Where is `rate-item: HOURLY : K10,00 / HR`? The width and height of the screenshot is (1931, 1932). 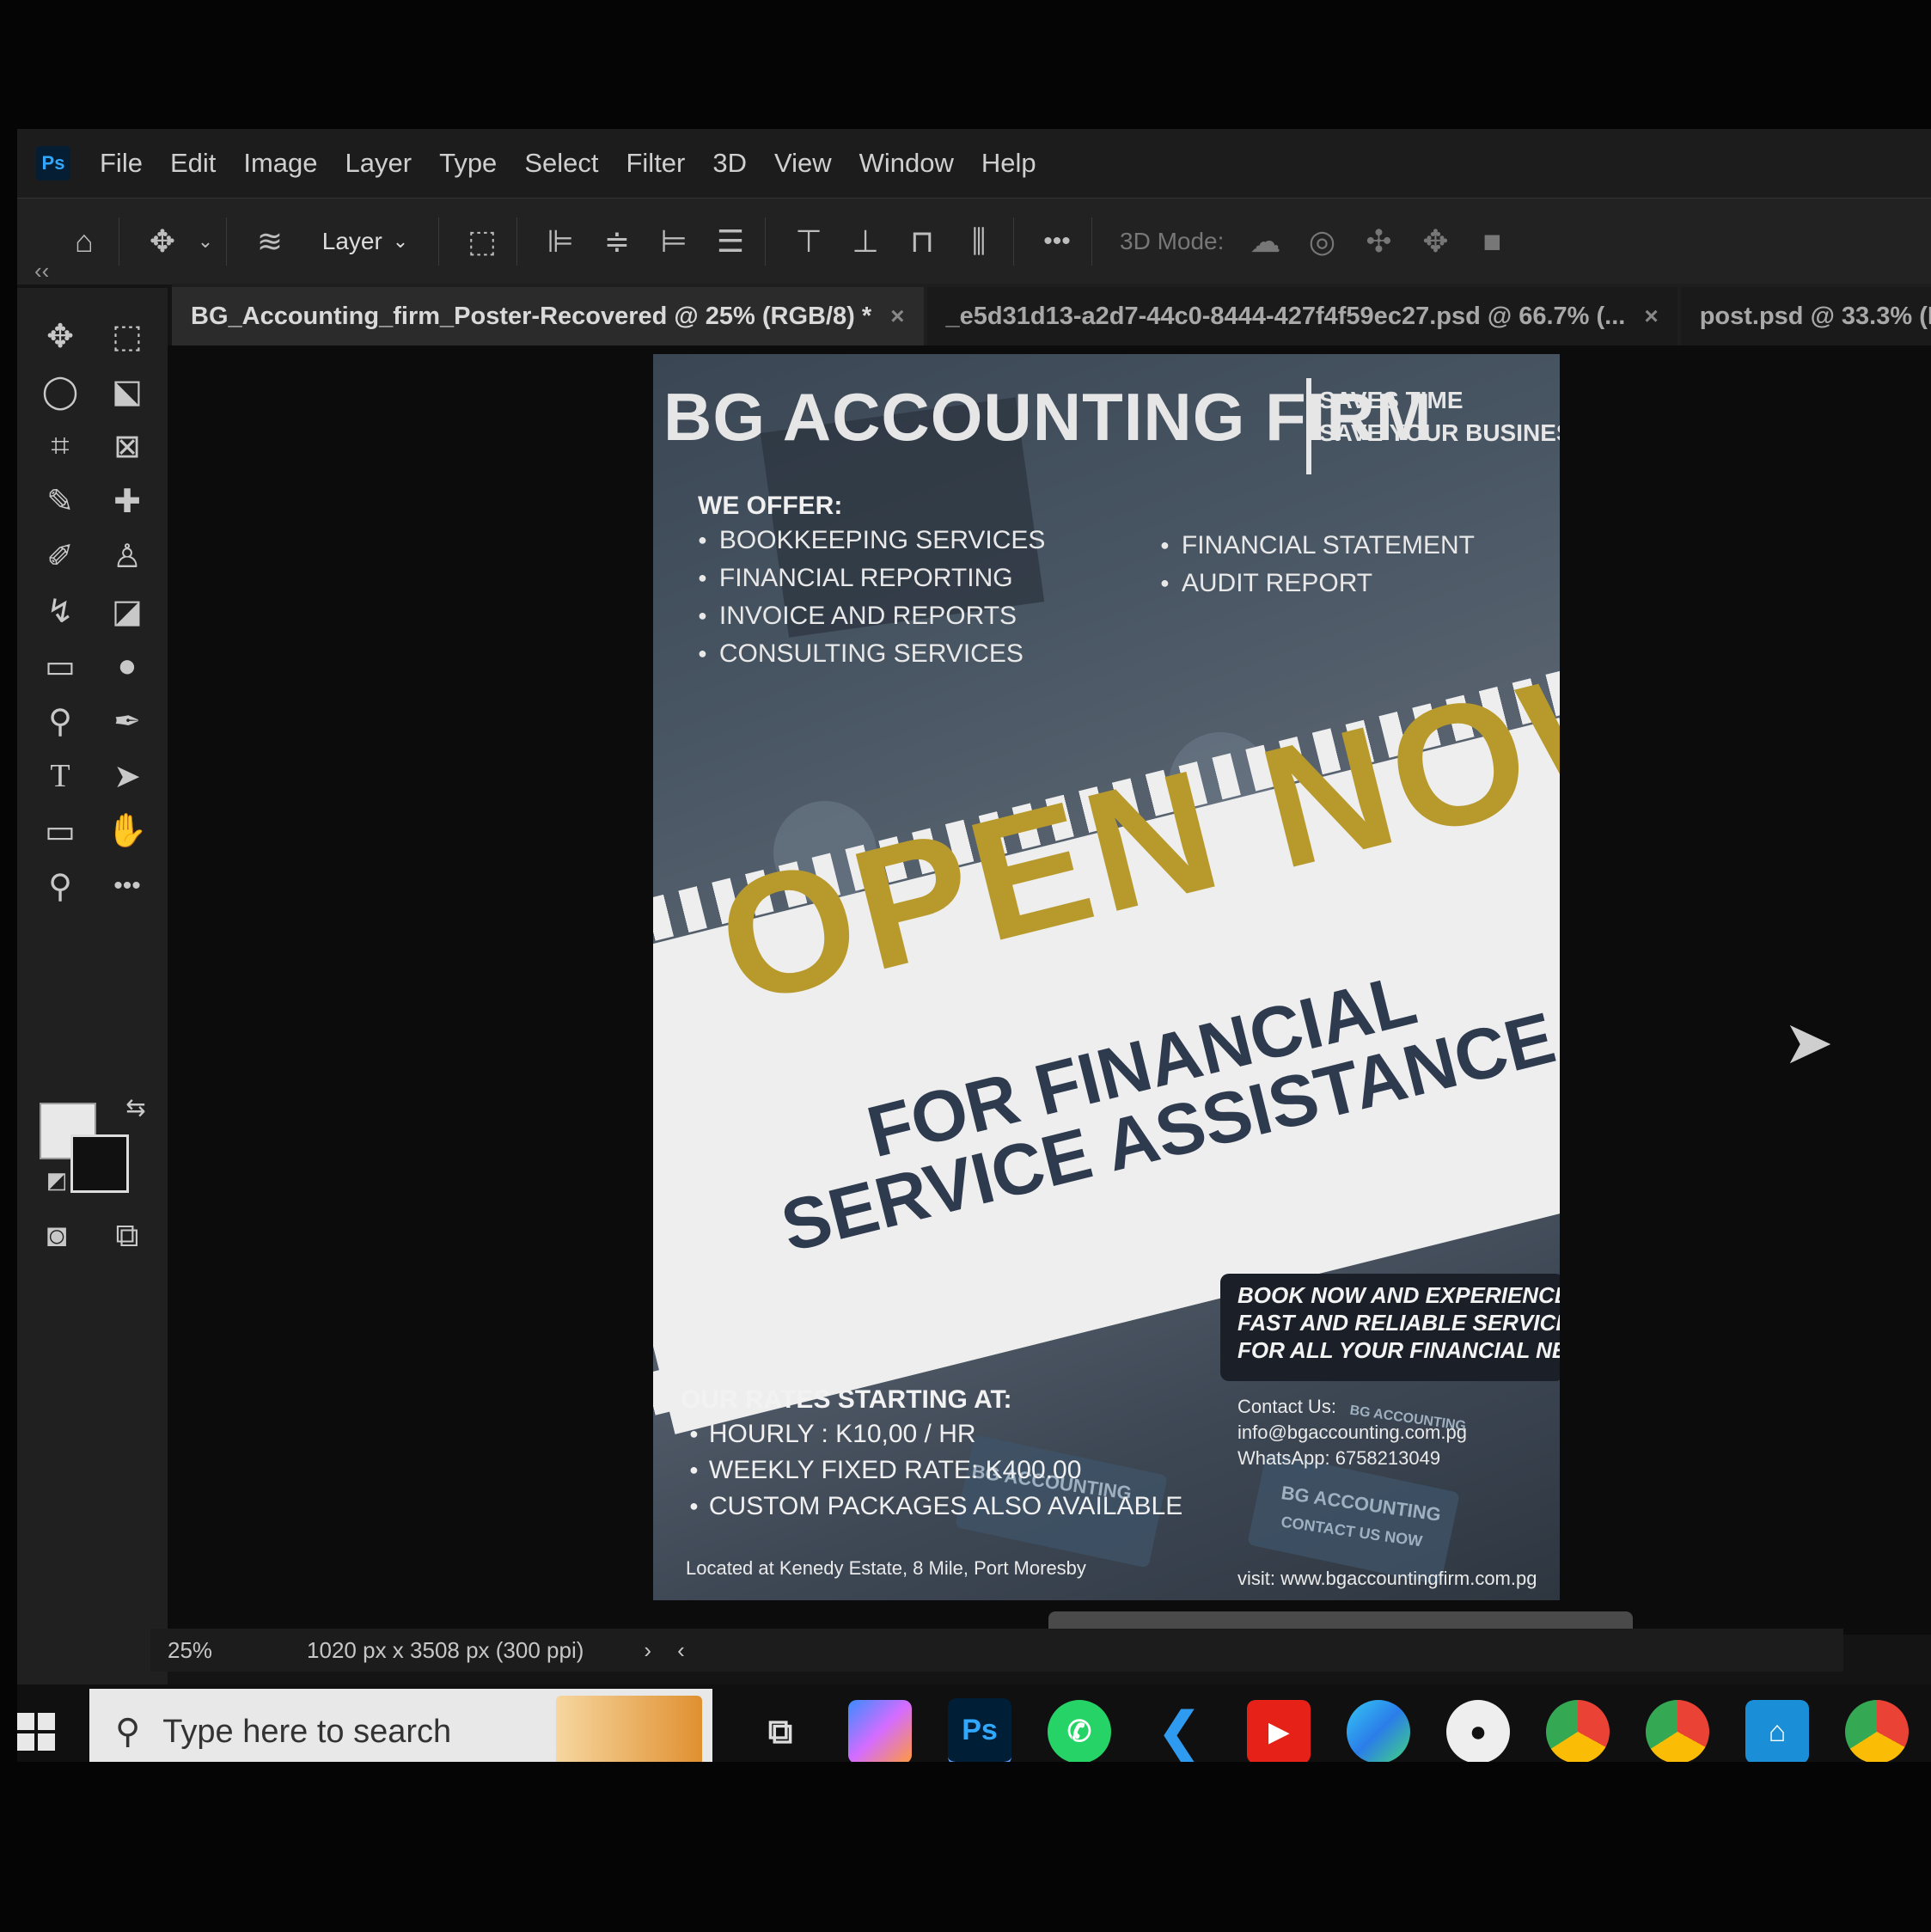
rate-item: HOURLY : K10,00 / HR is located at coordinates (832, 1434).